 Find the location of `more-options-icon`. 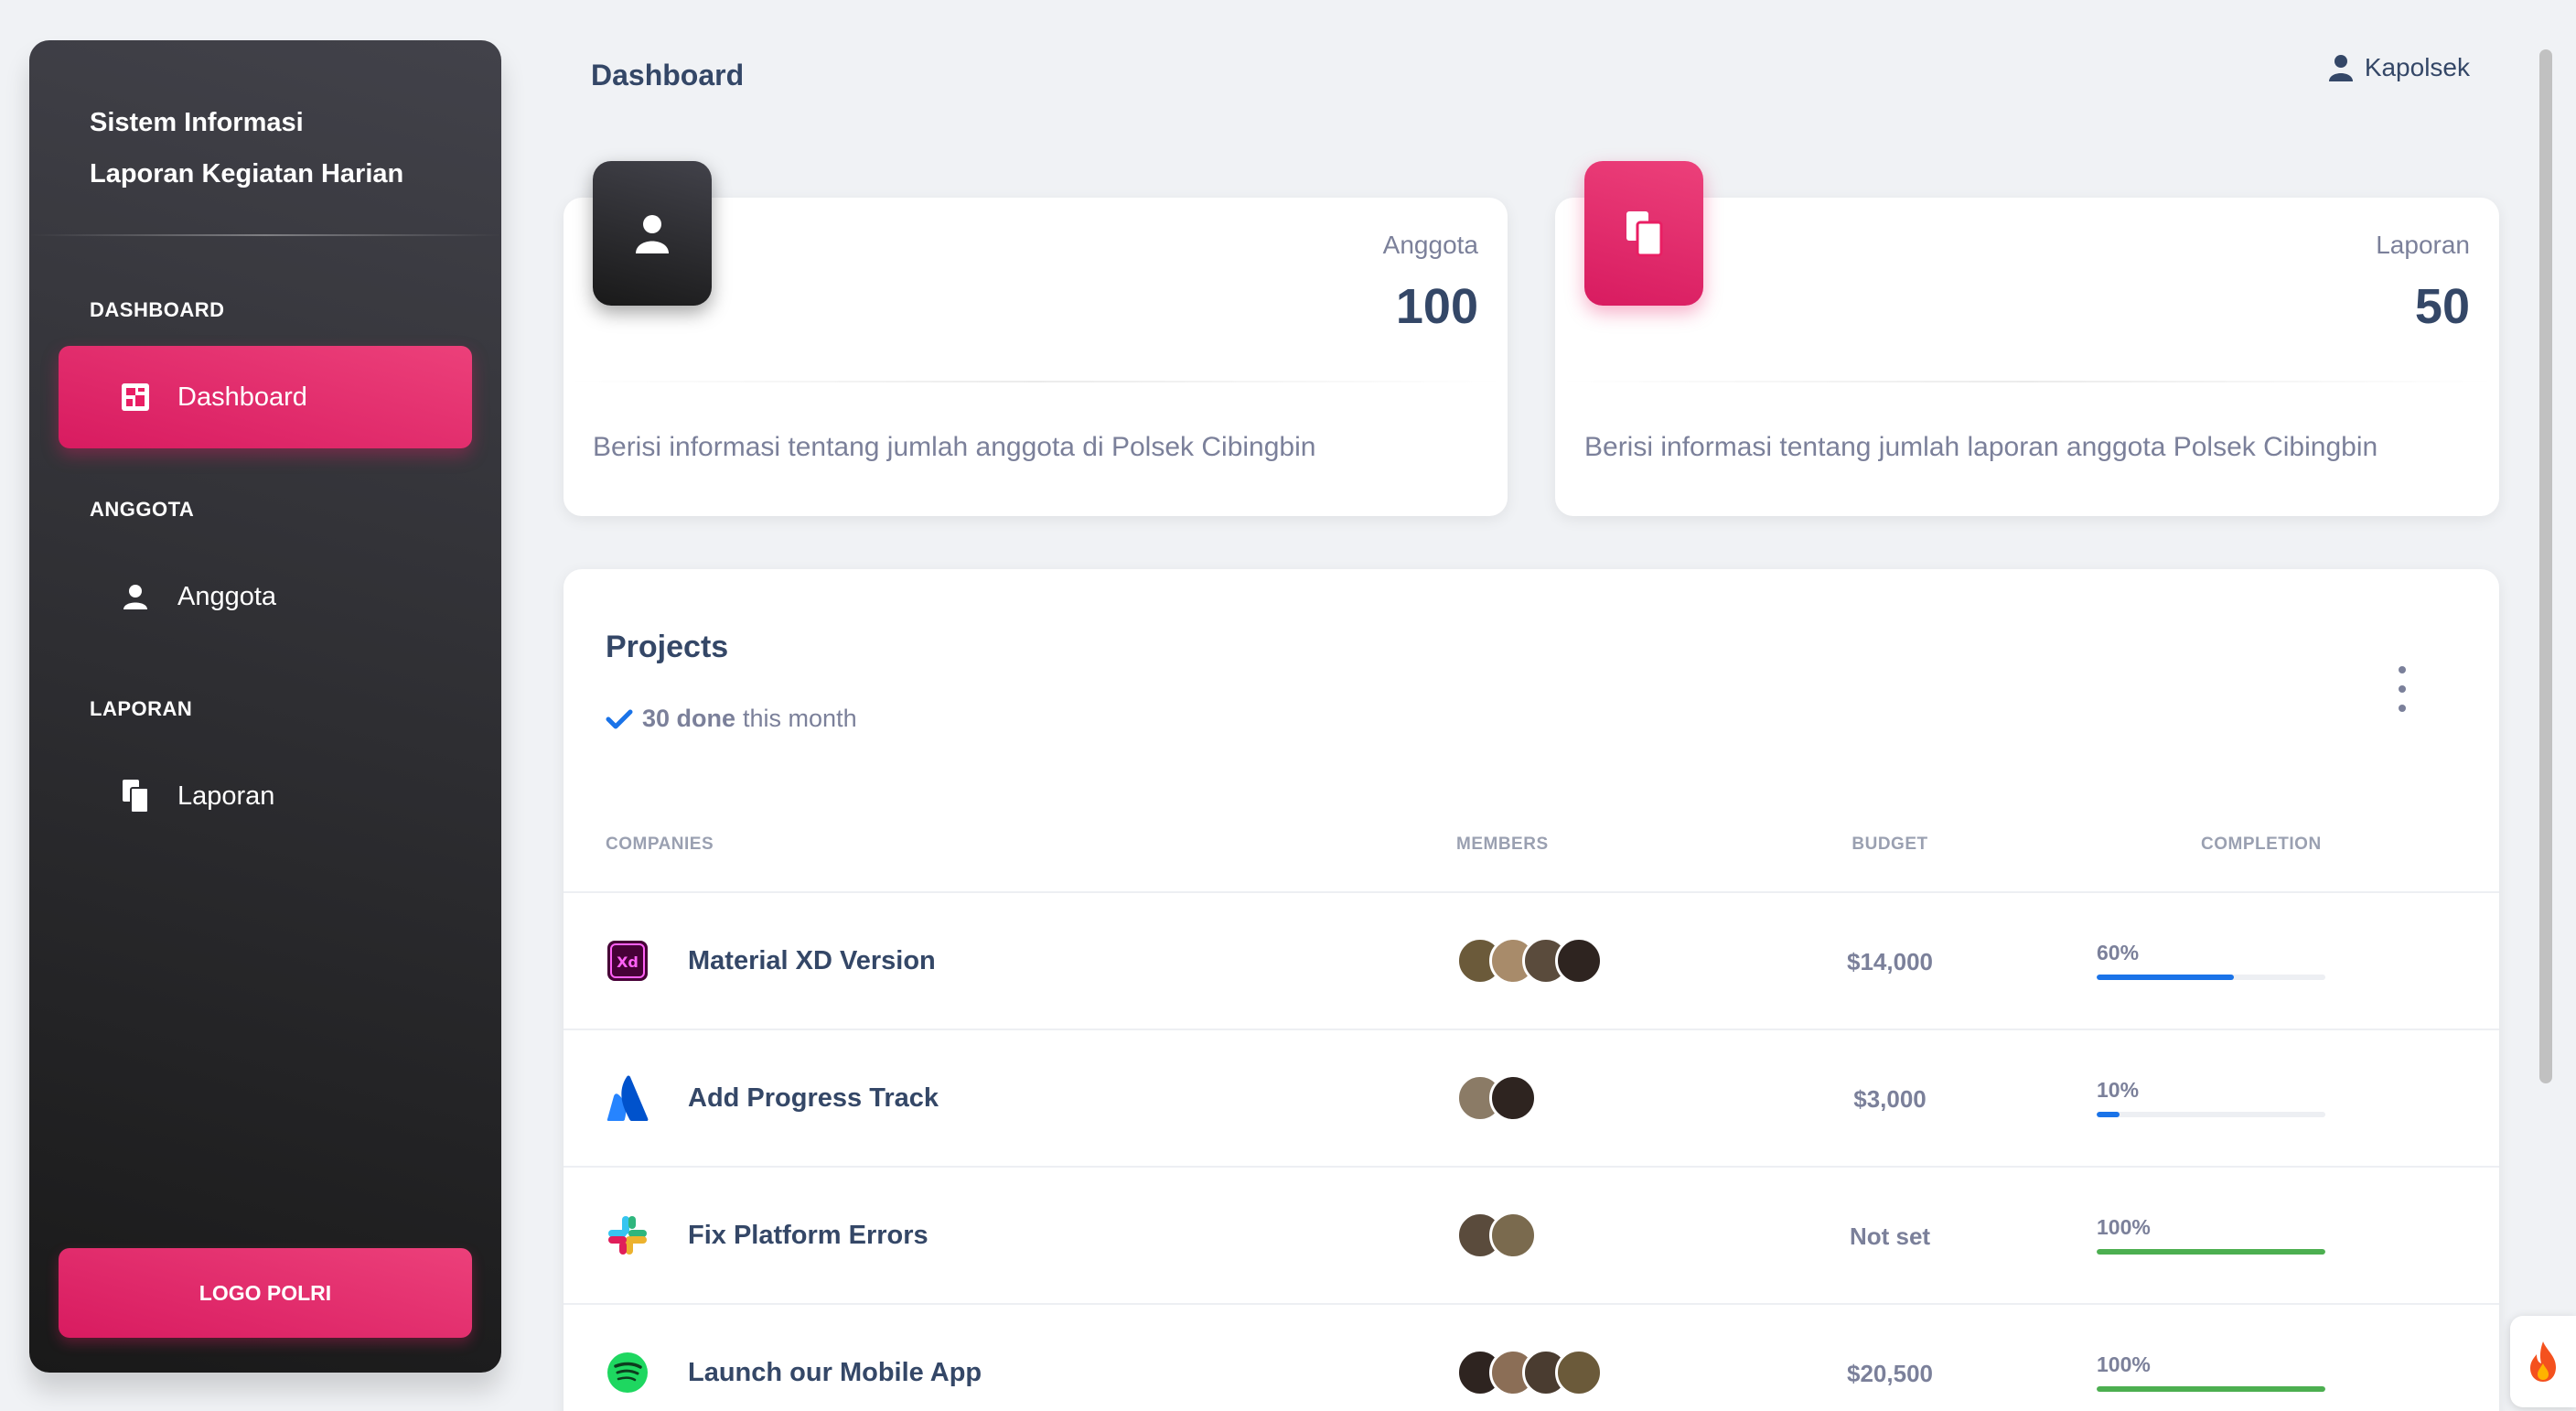

more-options-icon is located at coordinates (2402, 689).